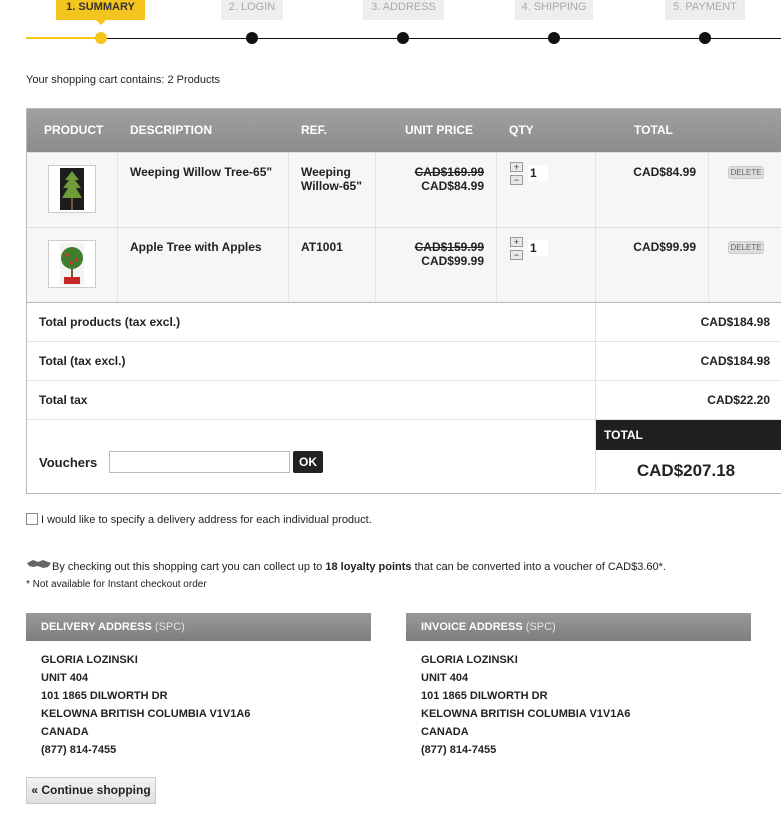 The image size is (781, 825). What do you see at coordinates (688, 457) in the screenshot?
I see `grand-total: TOTAL CAD$207.18` at bounding box center [688, 457].